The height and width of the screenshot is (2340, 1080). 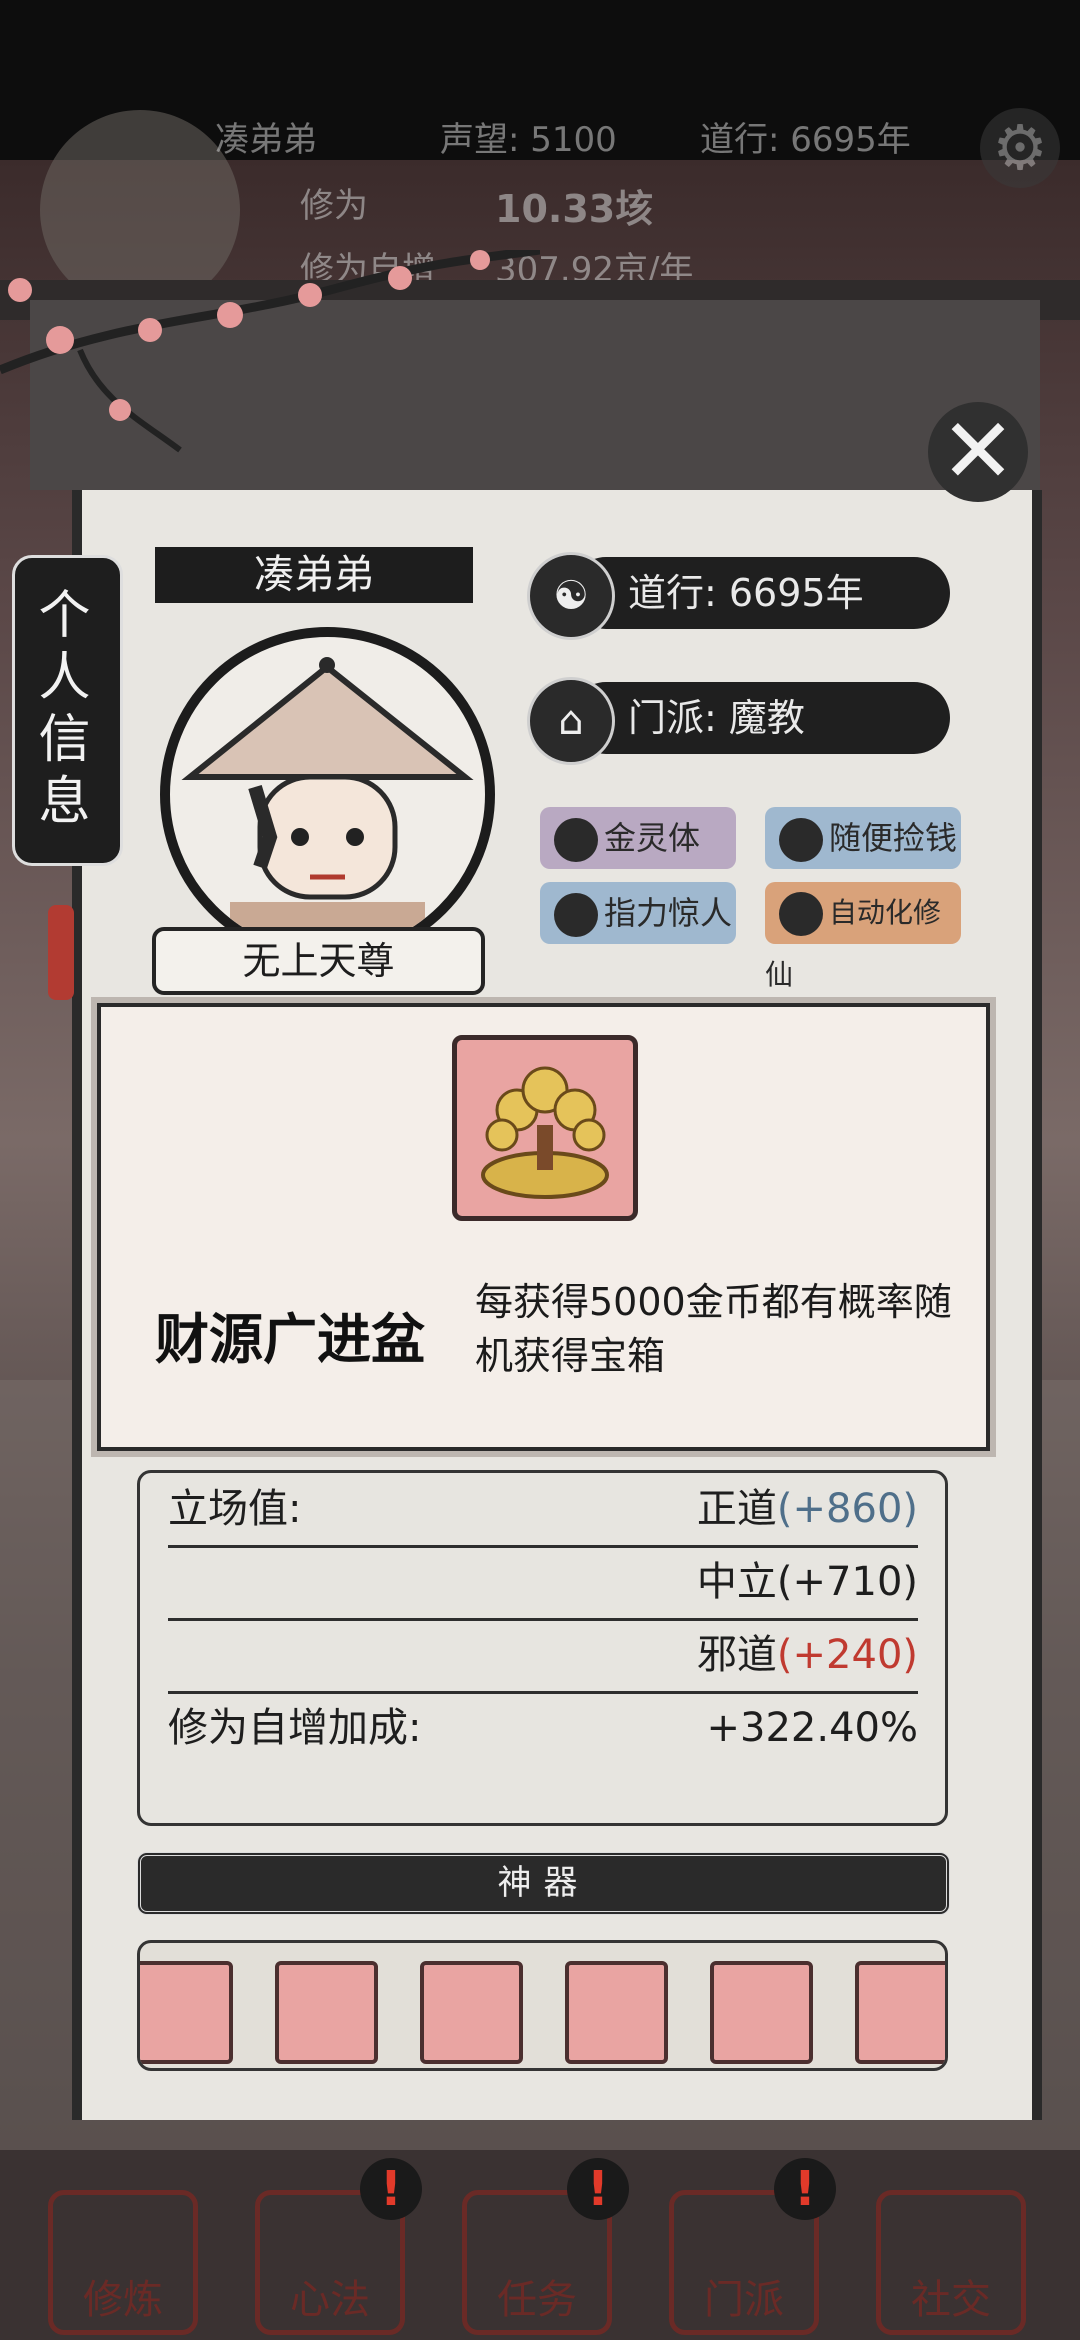 What do you see at coordinates (266, 140) in the screenshot?
I see `hud-player-name: 凑弟弟` at bounding box center [266, 140].